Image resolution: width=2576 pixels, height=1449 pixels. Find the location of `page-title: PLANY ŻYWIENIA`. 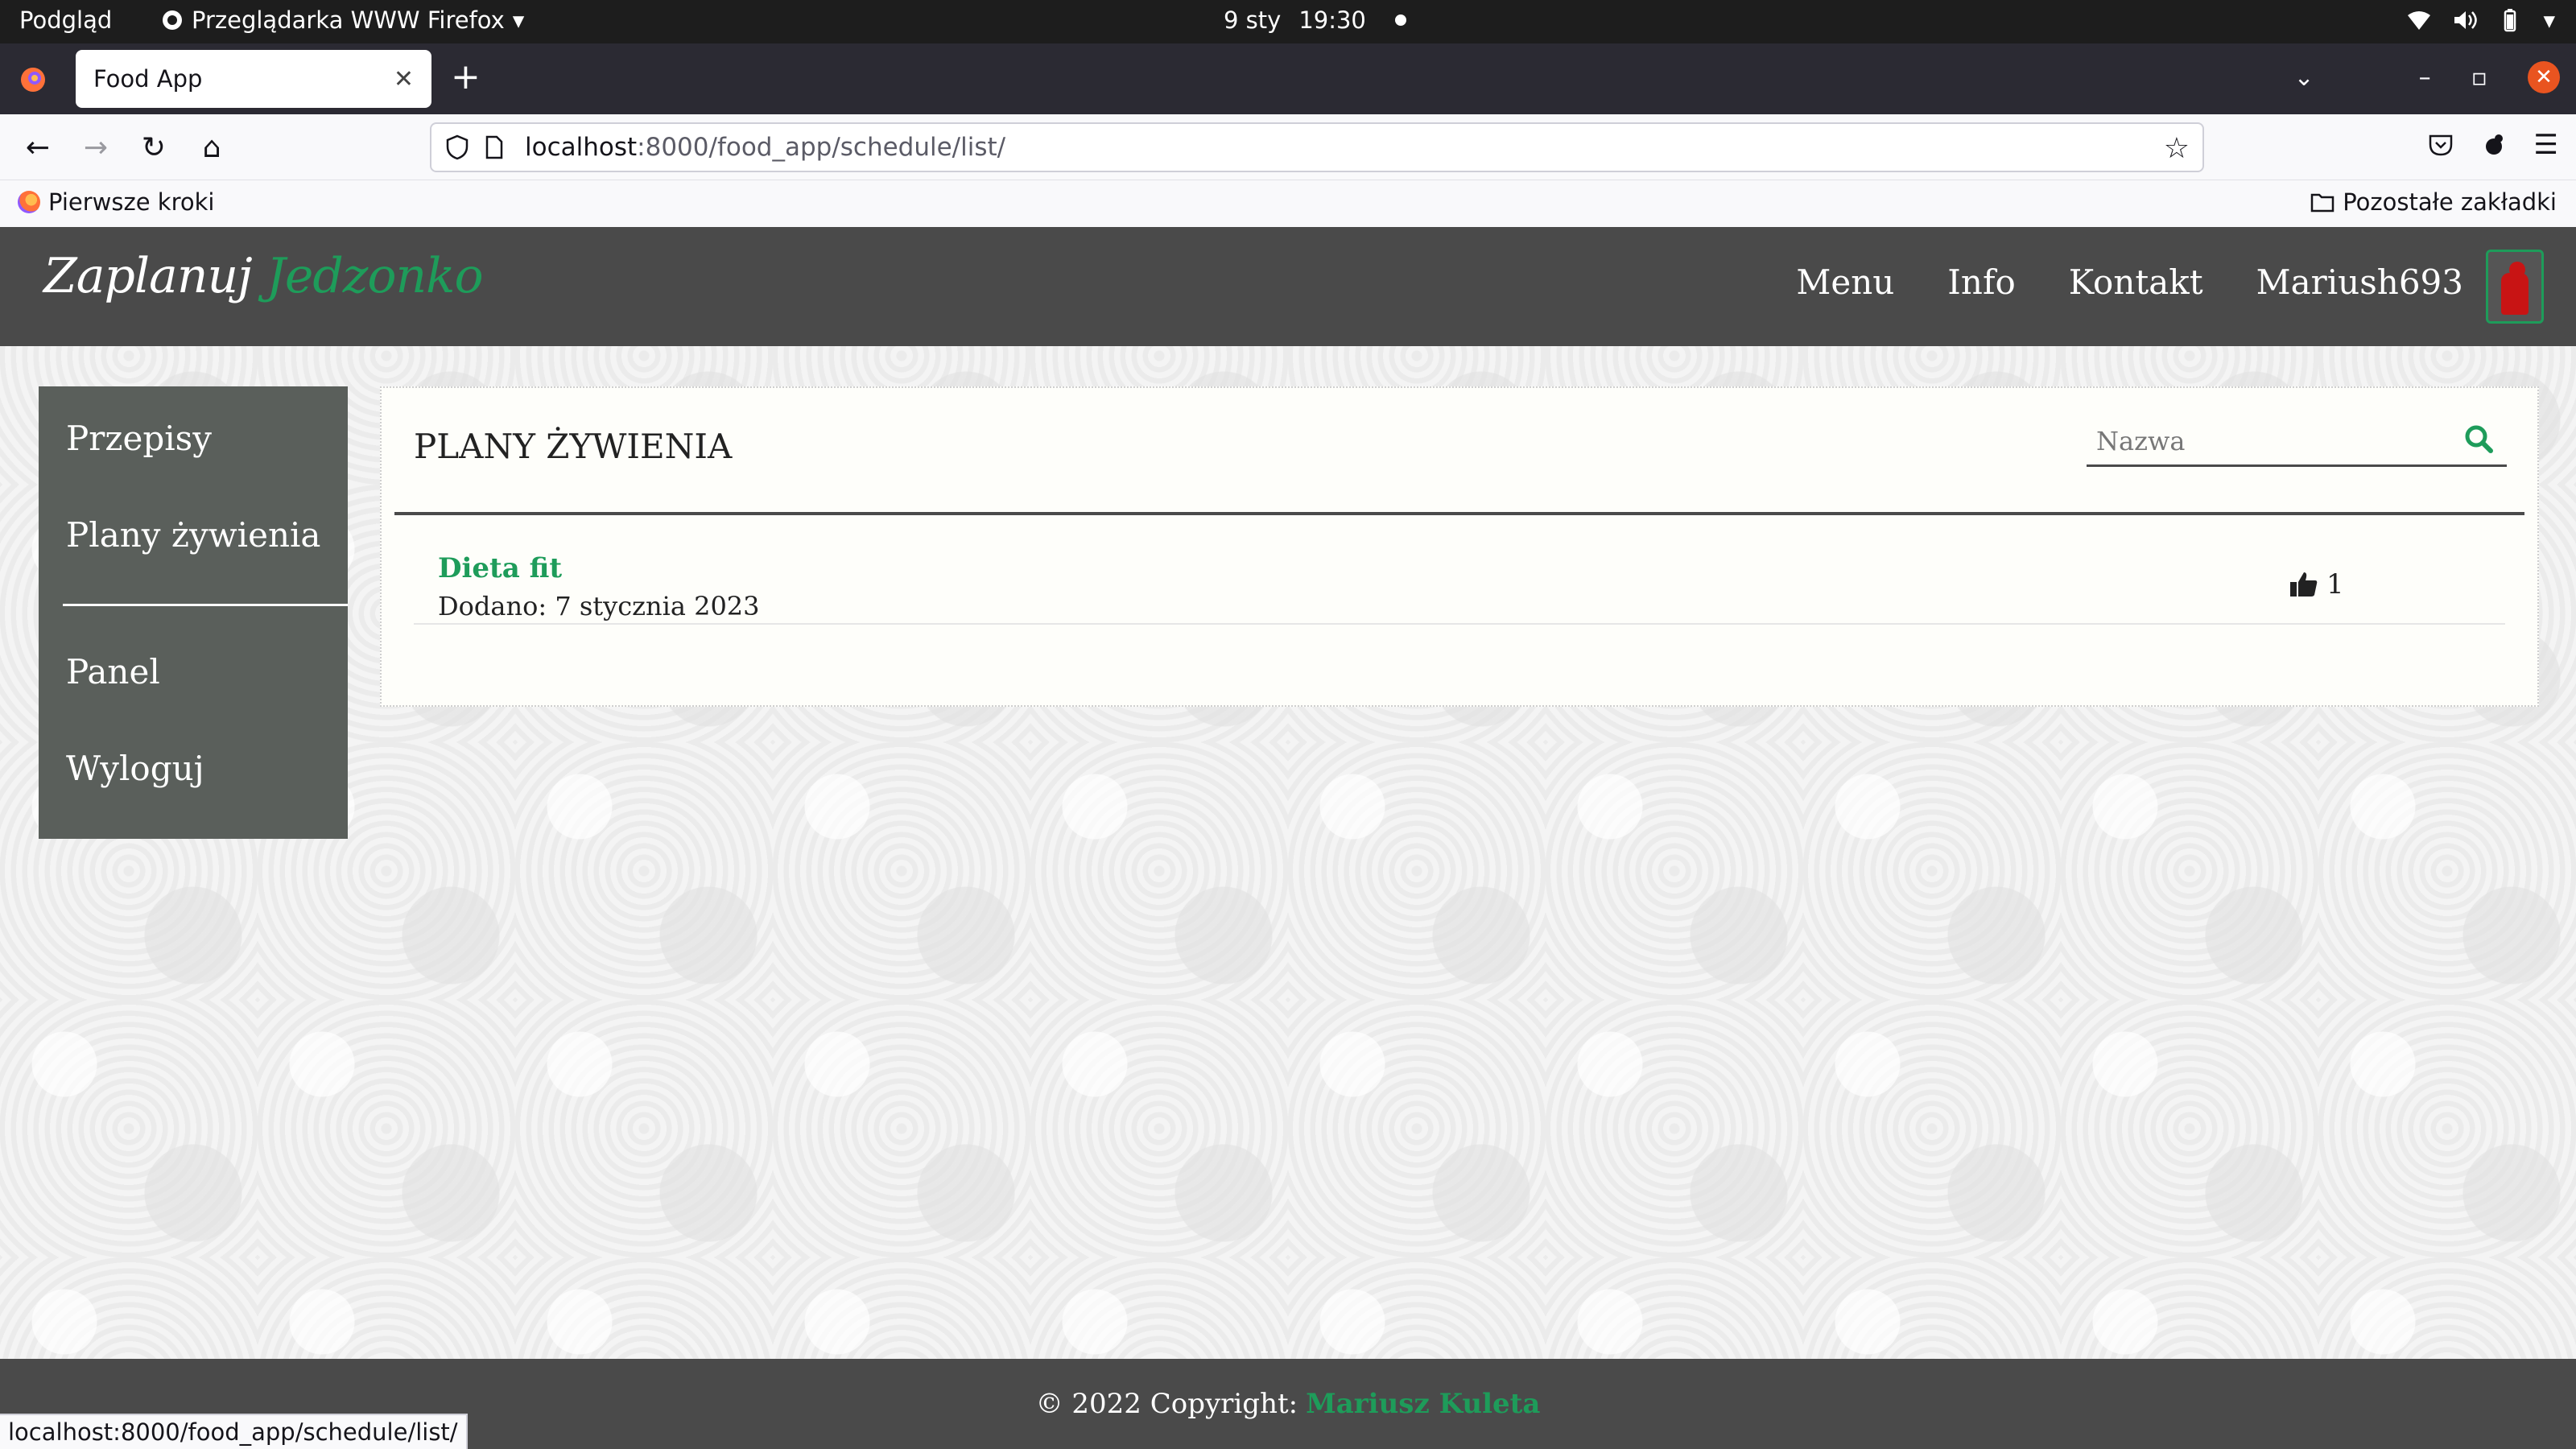

page-title: PLANY ŻYWIENIA is located at coordinates (573, 446).